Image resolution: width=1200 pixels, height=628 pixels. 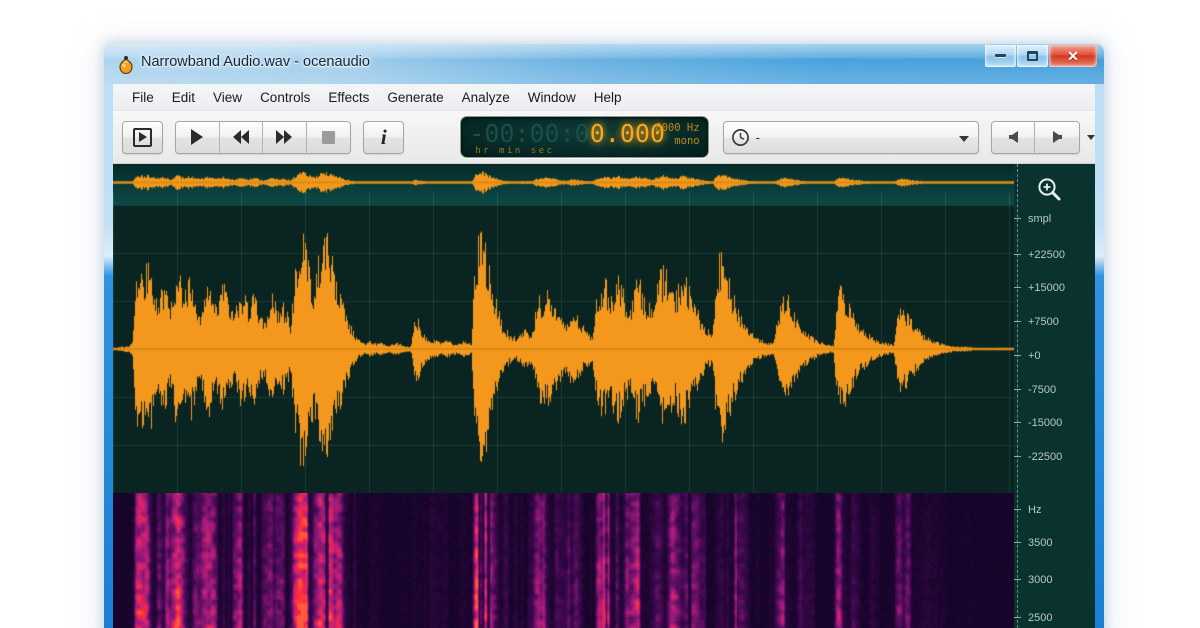 I want to click on menu-item-edit: Edit, so click(x=183, y=97).